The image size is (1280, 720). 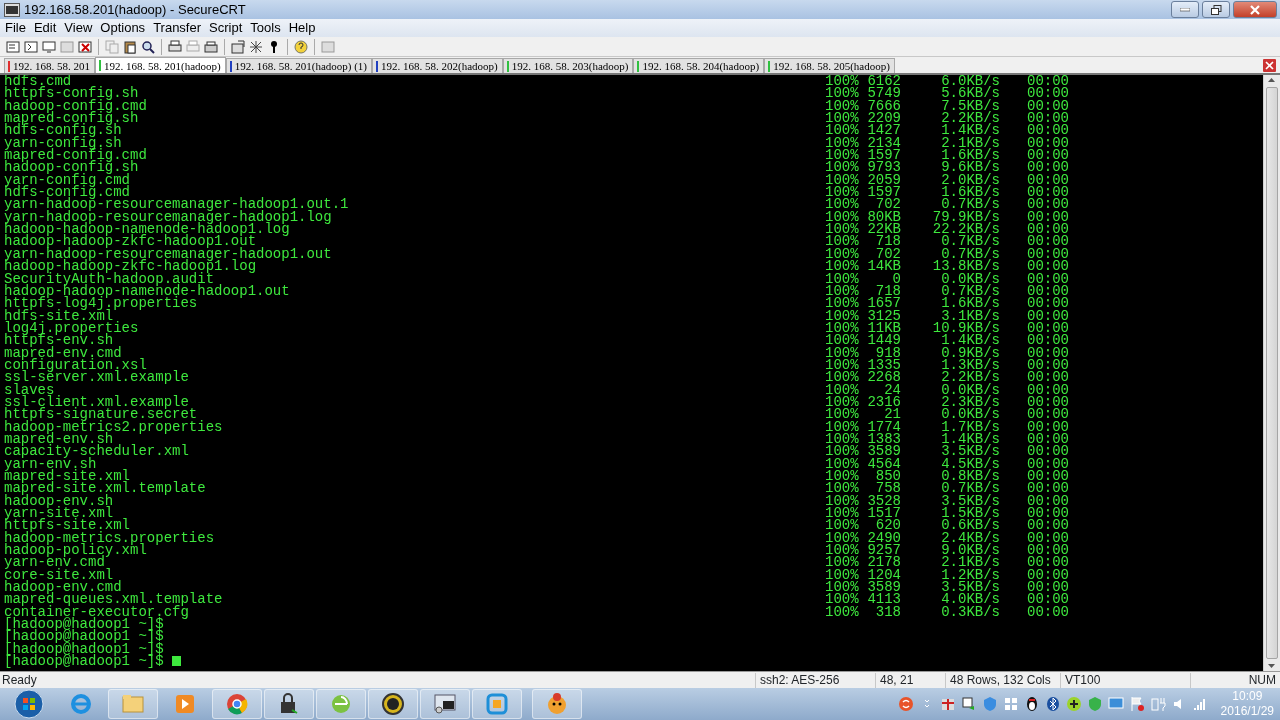 What do you see at coordinates (970, 303) in the screenshot?
I see `transfer-rate: 1.6KB/s` at bounding box center [970, 303].